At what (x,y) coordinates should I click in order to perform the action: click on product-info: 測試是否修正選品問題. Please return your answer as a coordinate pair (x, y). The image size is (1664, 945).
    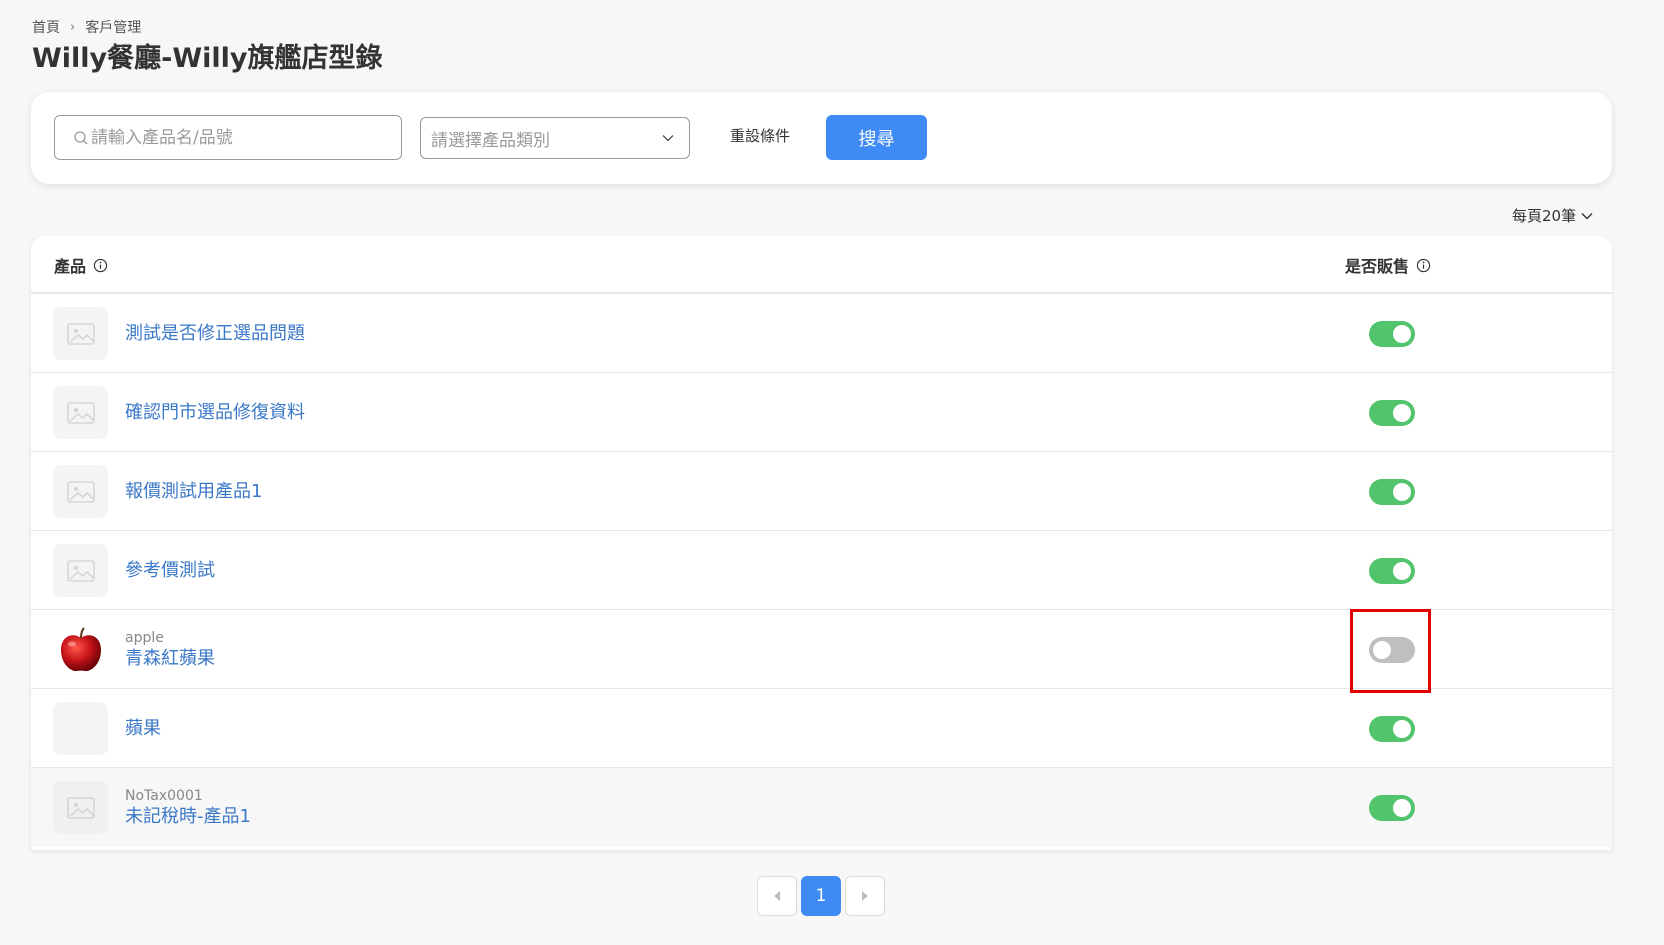
    Looking at the image, I should click on (215, 333).